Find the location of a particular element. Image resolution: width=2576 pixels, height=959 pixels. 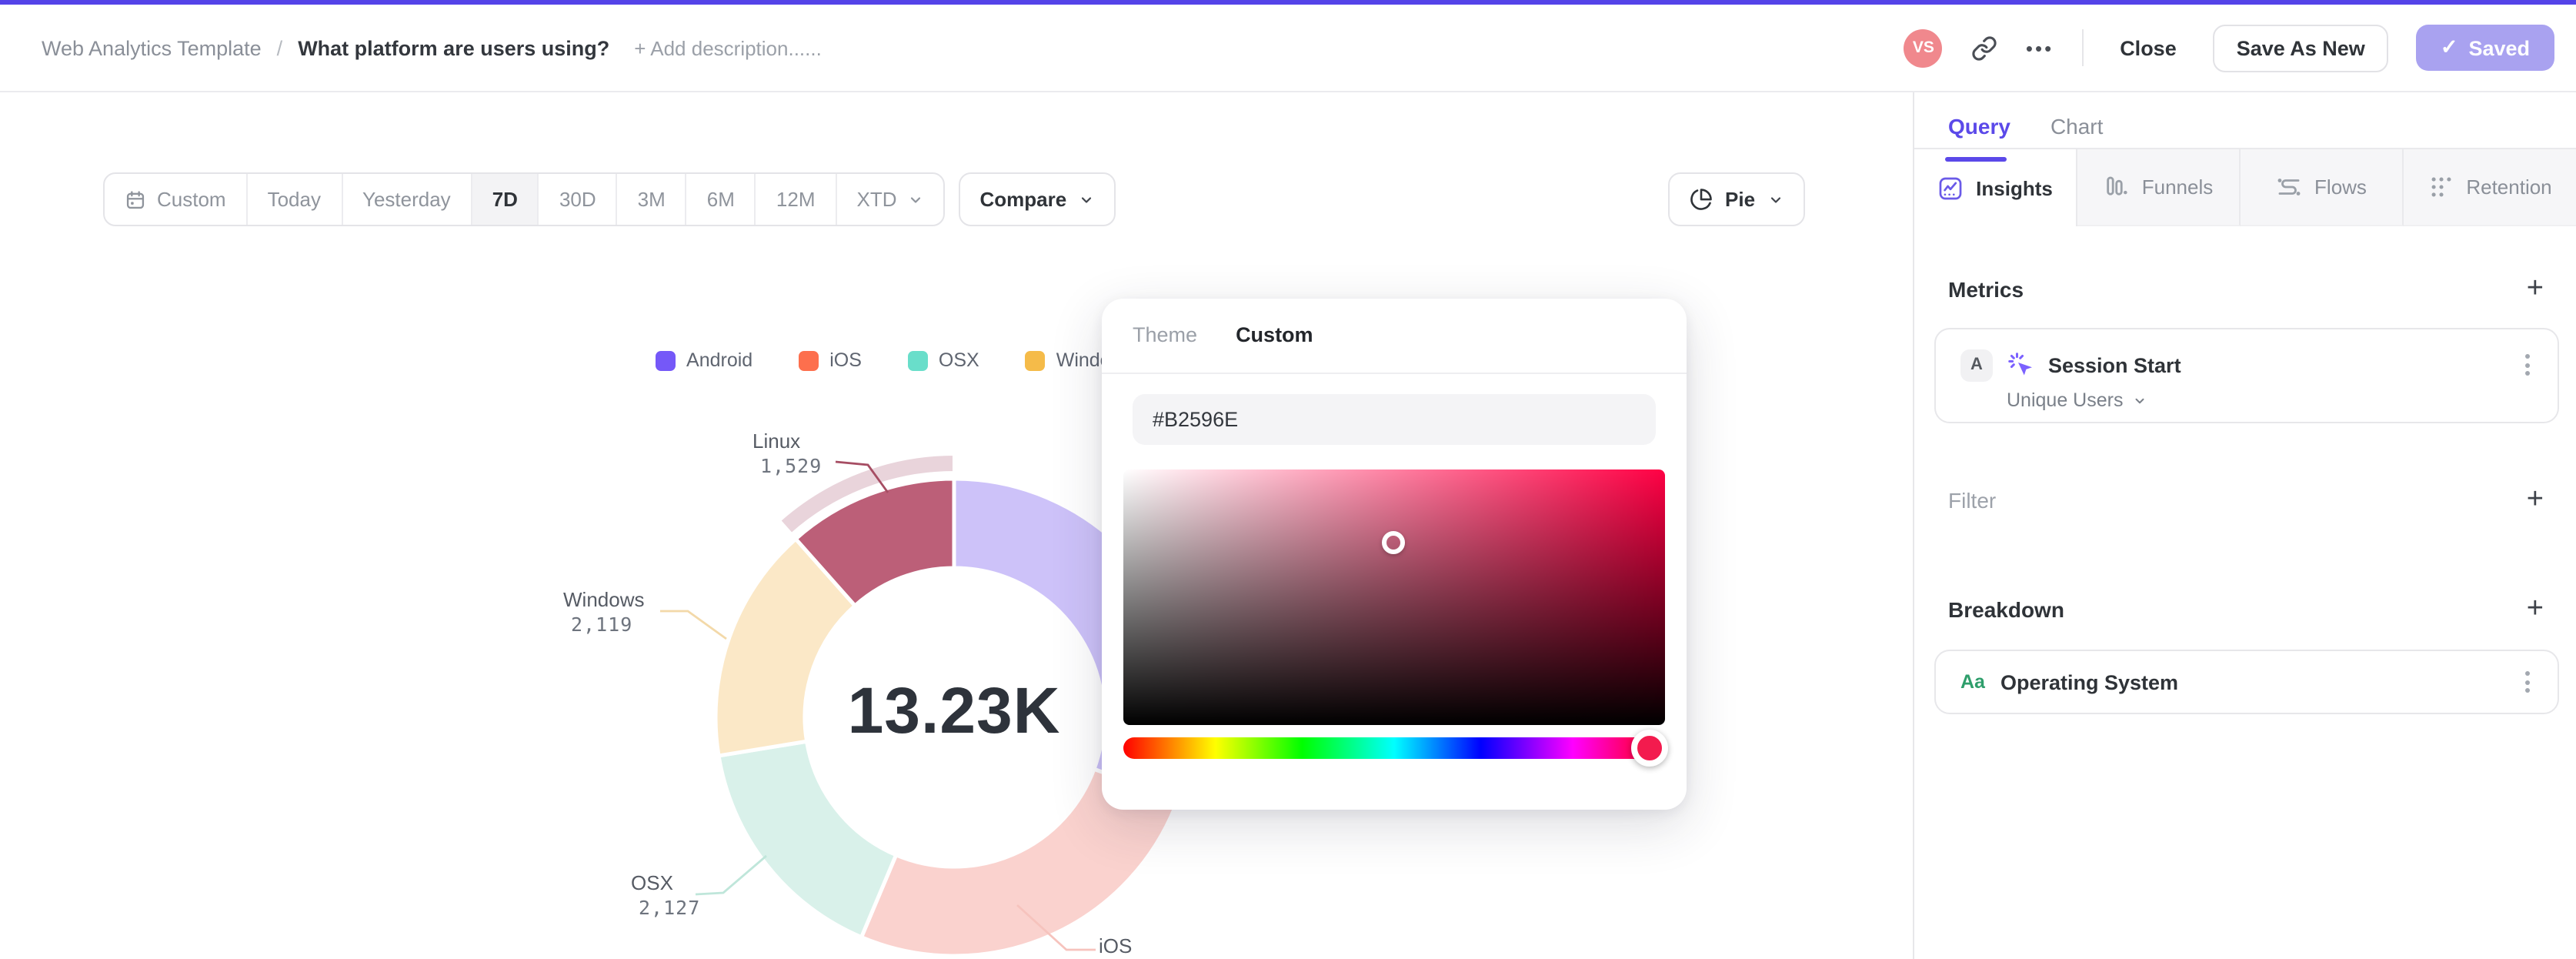

filter-heading: Filter is located at coordinates (1973, 499).